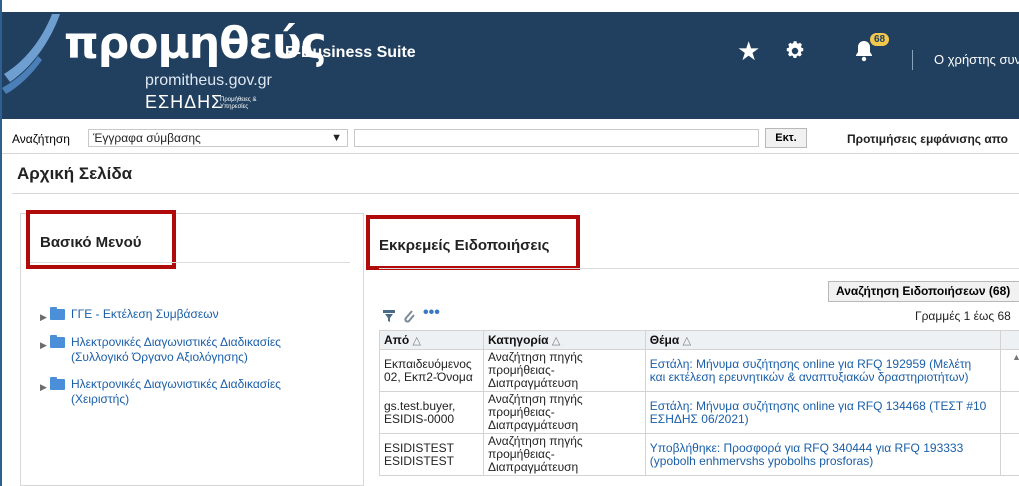  What do you see at coordinates (428, 376) in the screenshot?
I see `cell-text: 02, Εκπ2-Όνομα` at bounding box center [428, 376].